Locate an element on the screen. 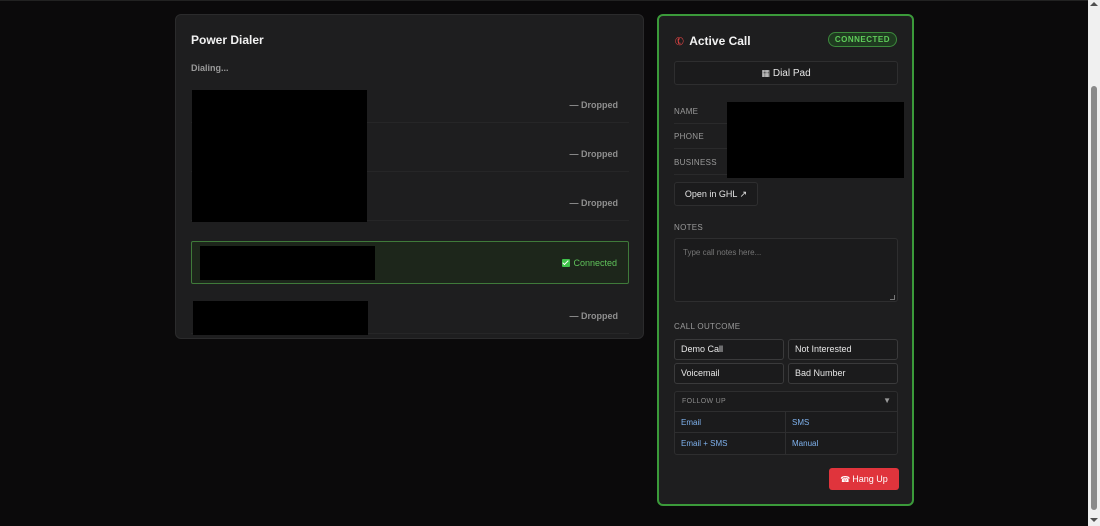  open-in-ghl-button: Open in GHL ↗ is located at coordinates (716, 194).